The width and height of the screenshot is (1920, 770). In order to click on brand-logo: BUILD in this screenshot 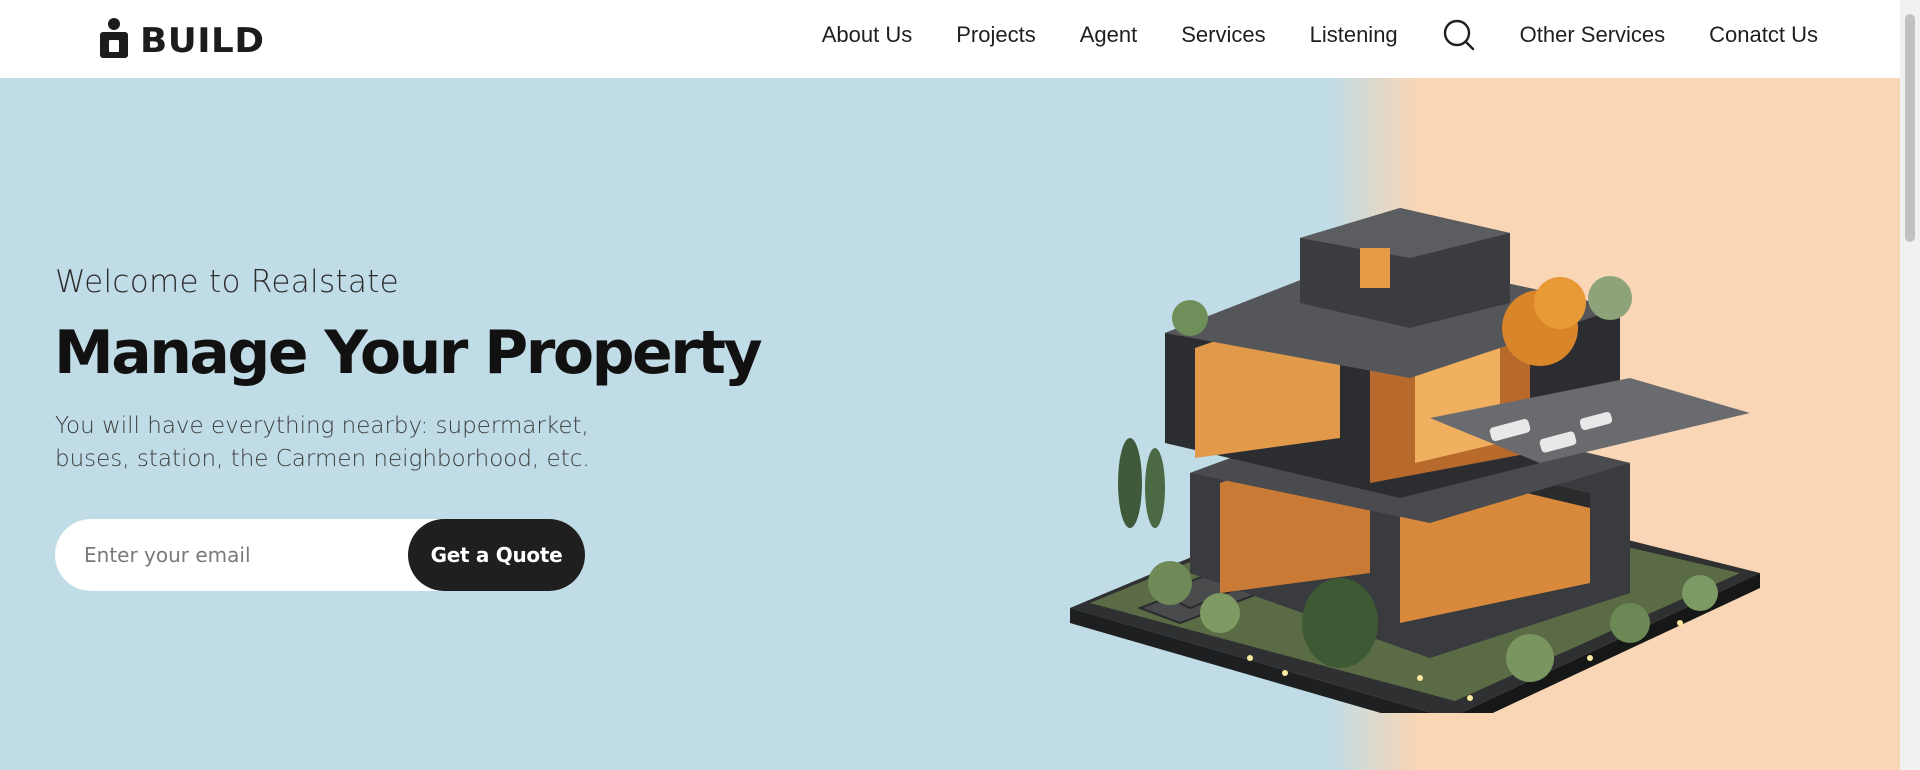, I will do `click(182, 37)`.